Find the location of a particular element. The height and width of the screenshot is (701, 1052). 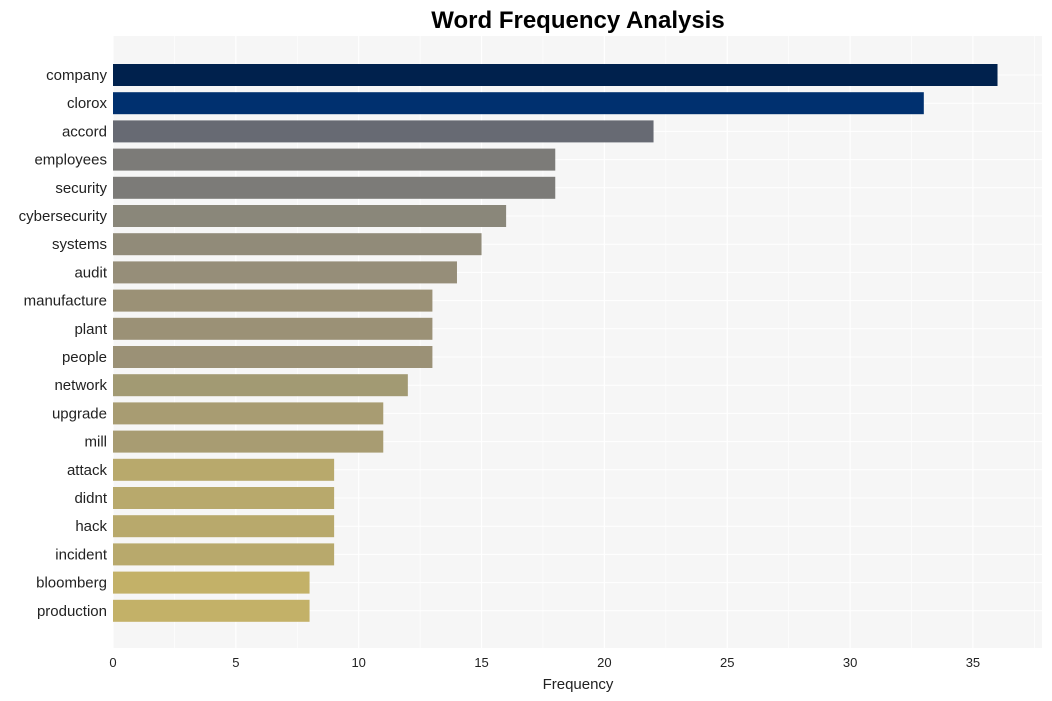

x-tick-label: 25 is located at coordinates (727, 662).